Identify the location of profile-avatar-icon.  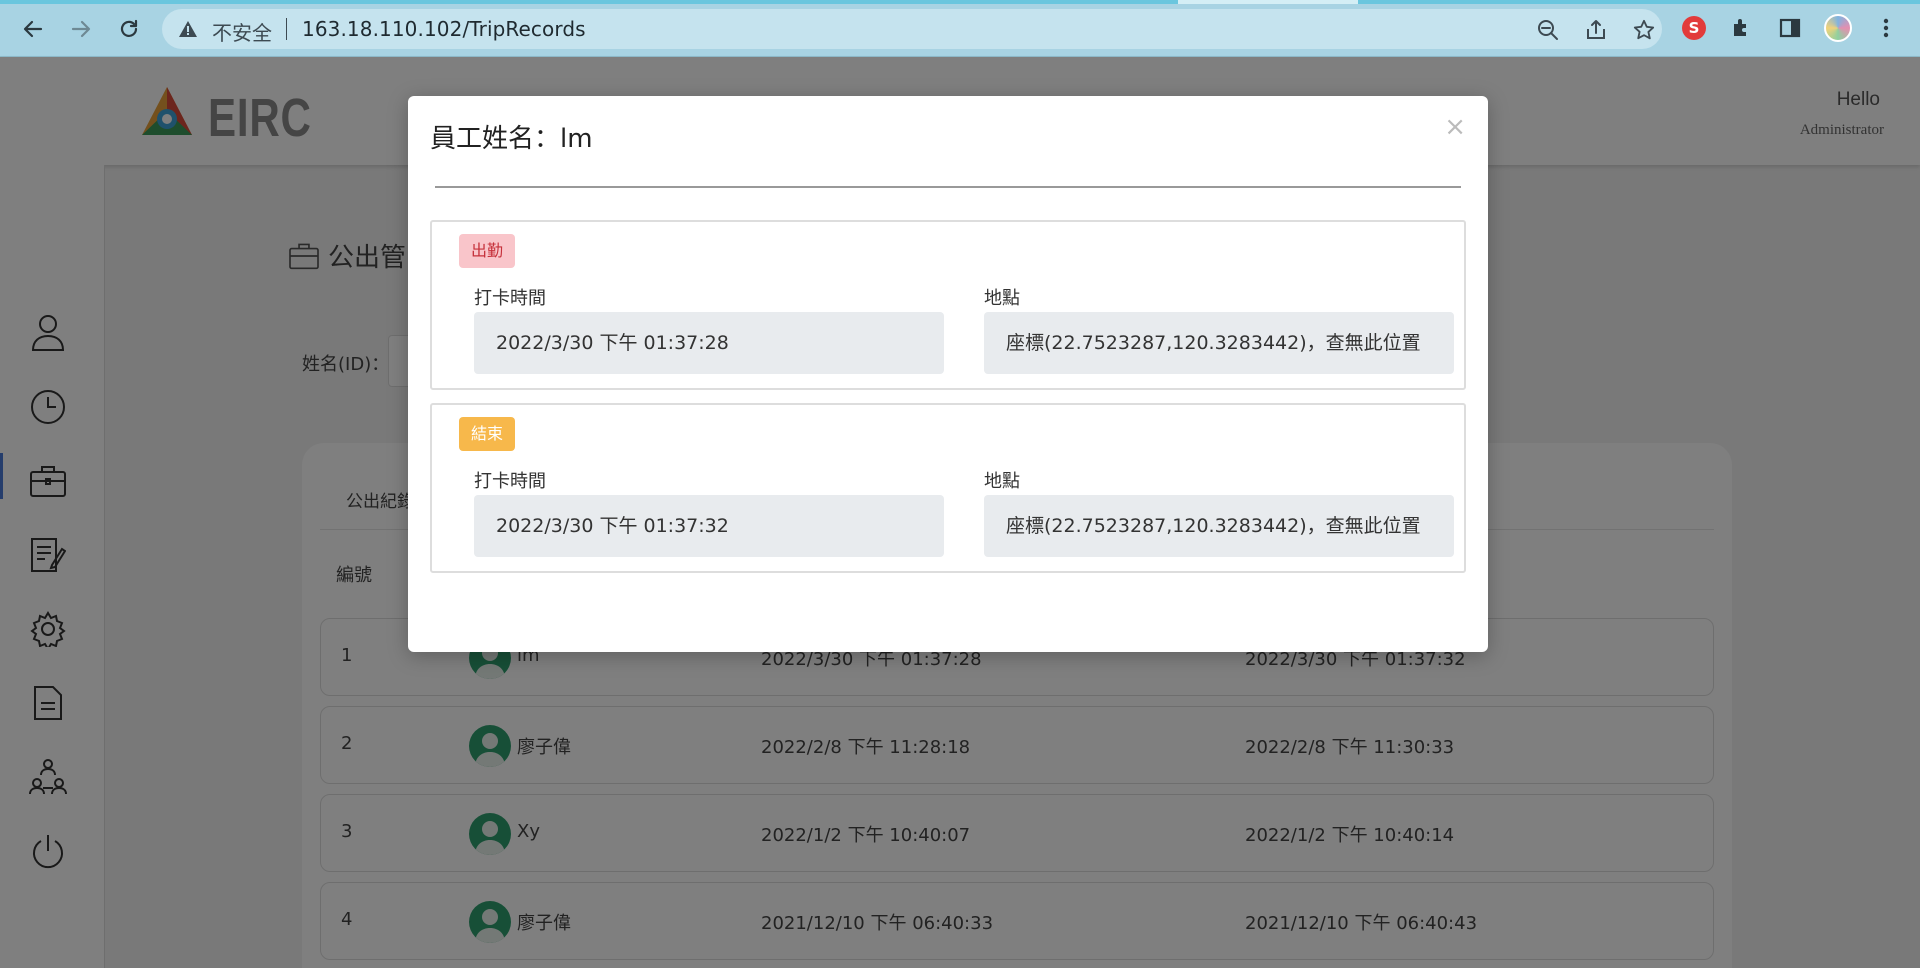
(1838, 28).